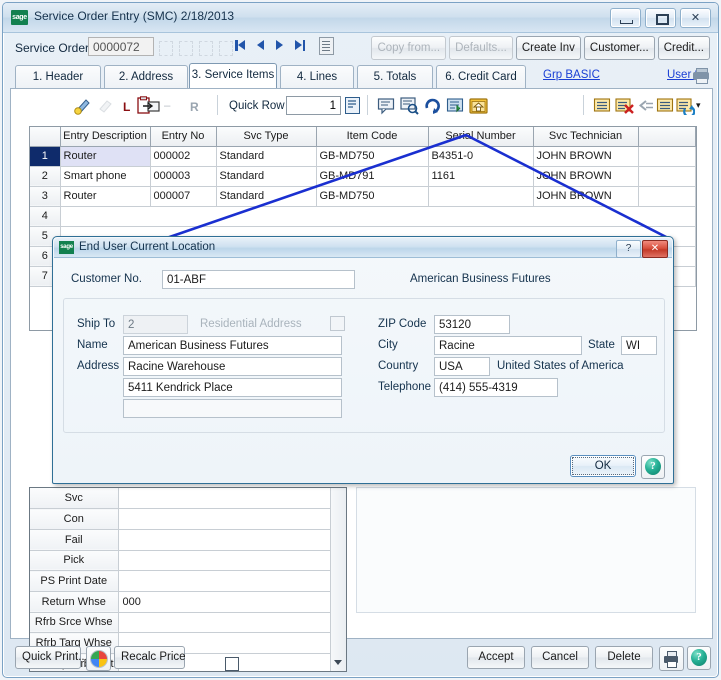 This screenshot has height=680, width=721. What do you see at coordinates (660, 18) in the screenshot?
I see `restore-button` at bounding box center [660, 18].